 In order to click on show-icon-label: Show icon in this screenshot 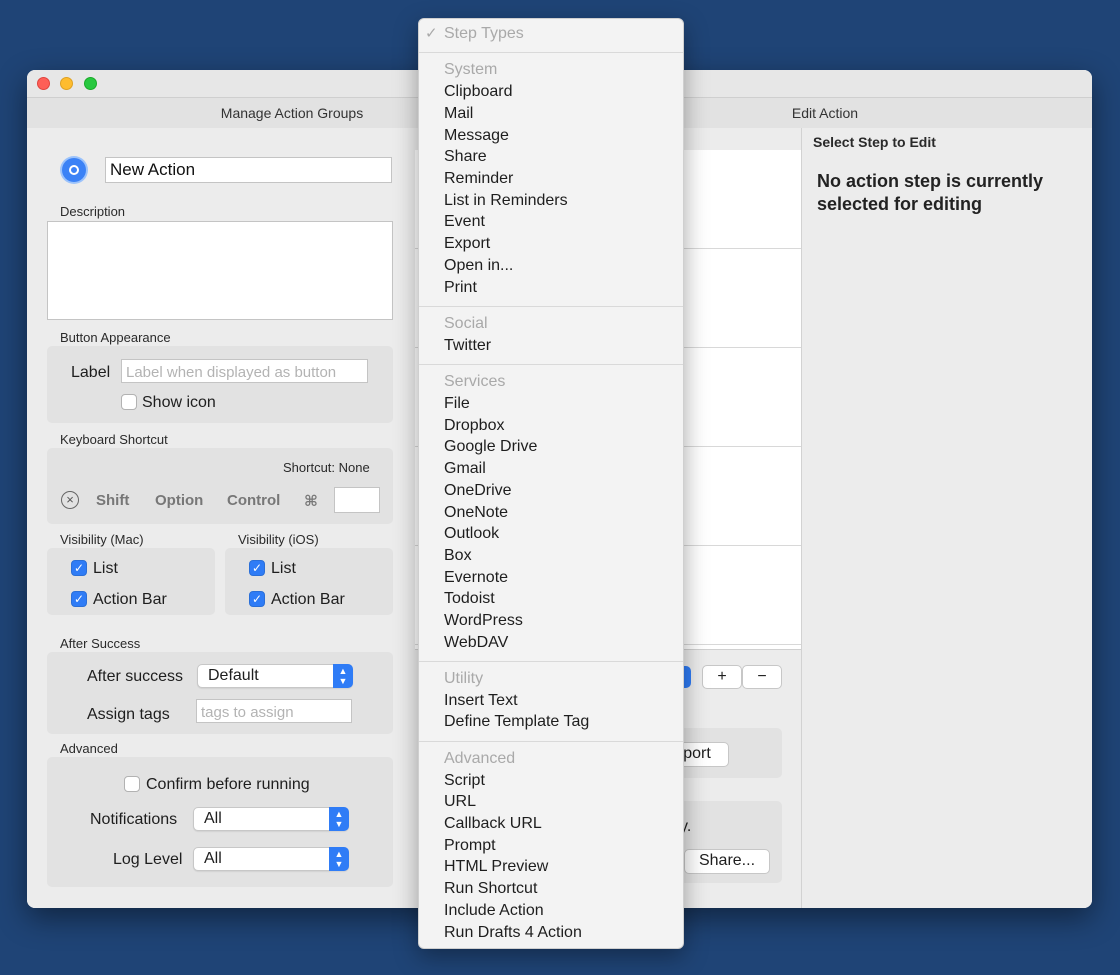, I will do `click(179, 402)`.